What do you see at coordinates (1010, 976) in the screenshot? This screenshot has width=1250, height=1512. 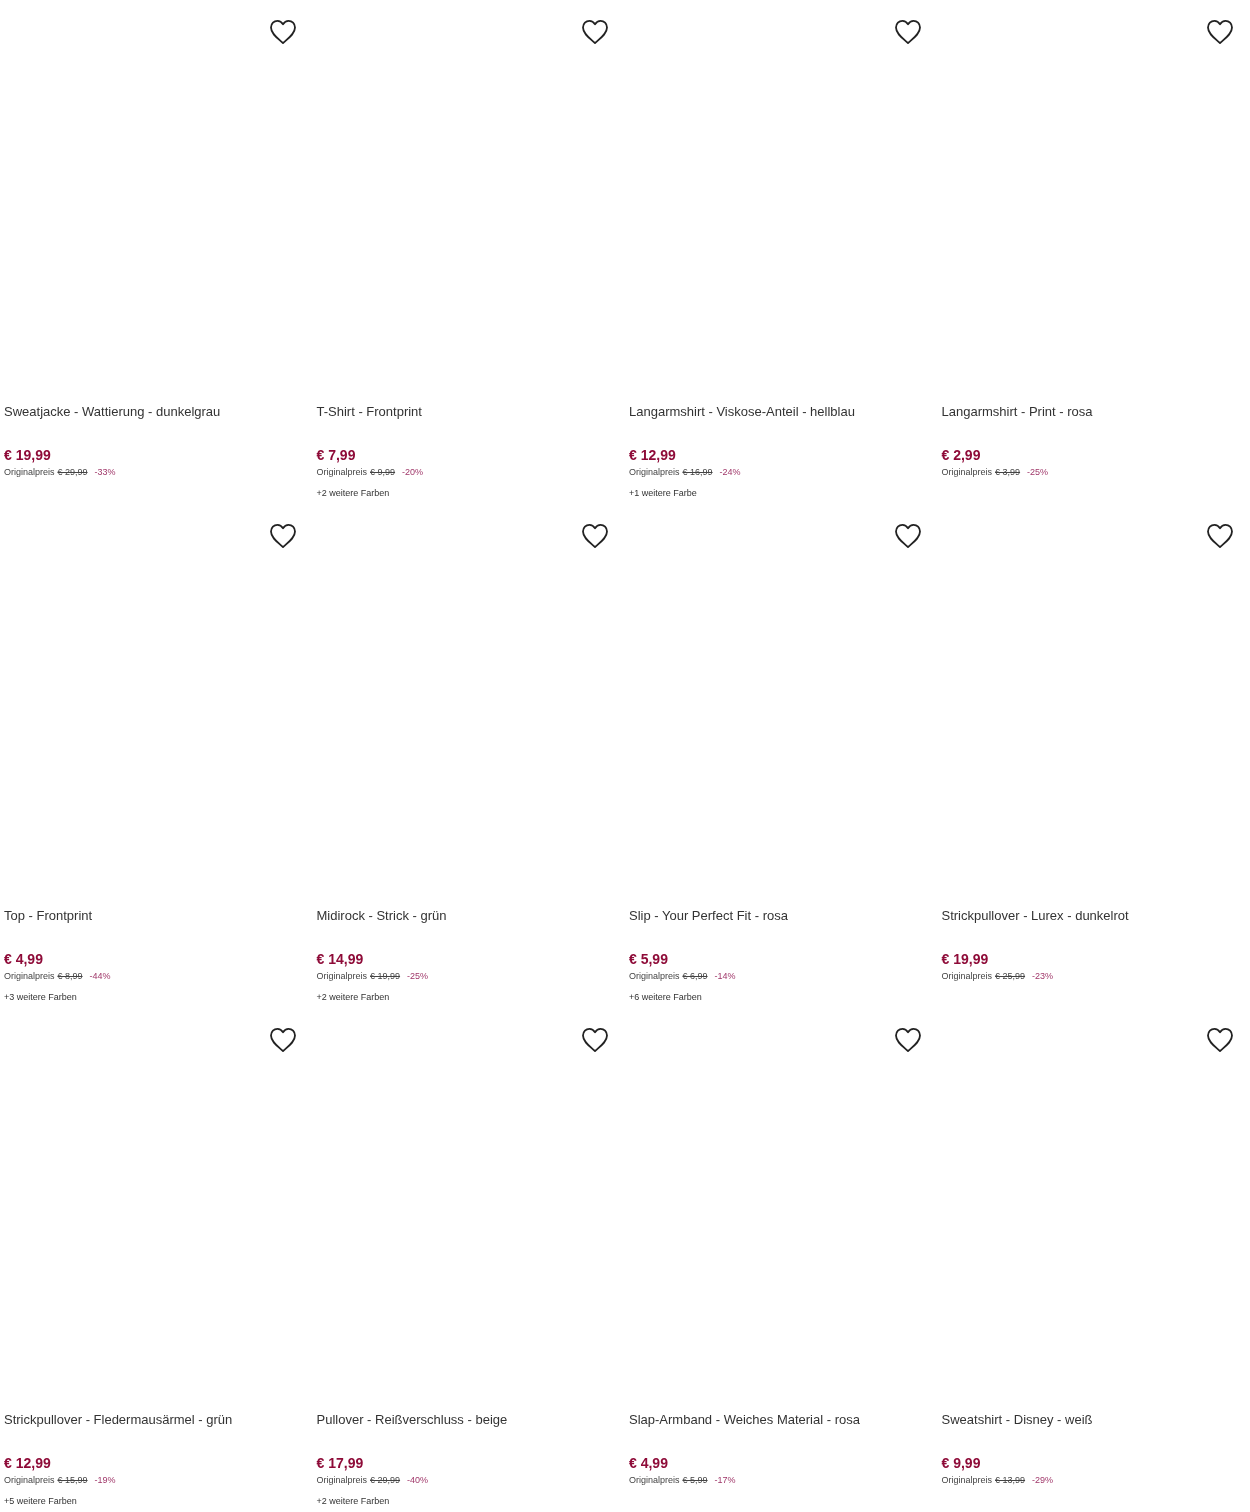 I see `original-price: € 25,99` at bounding box center [1010, 976].